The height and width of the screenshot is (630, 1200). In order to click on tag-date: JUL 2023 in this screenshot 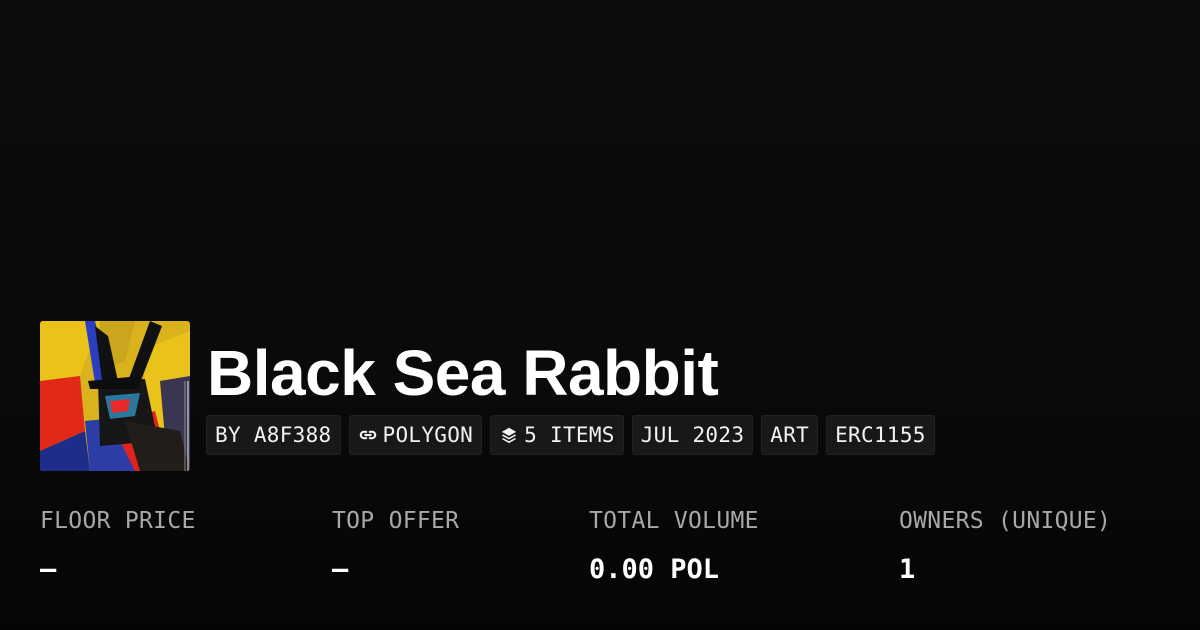, I will do `click(692, 435)`.